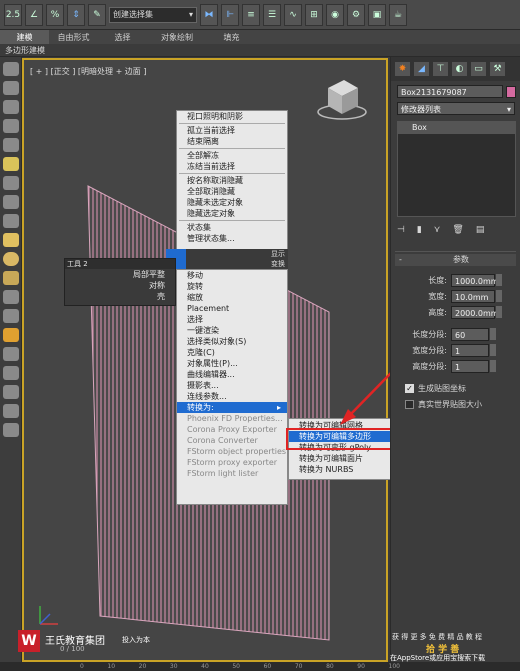  I want to click on scale-icon, so click(11, 183).